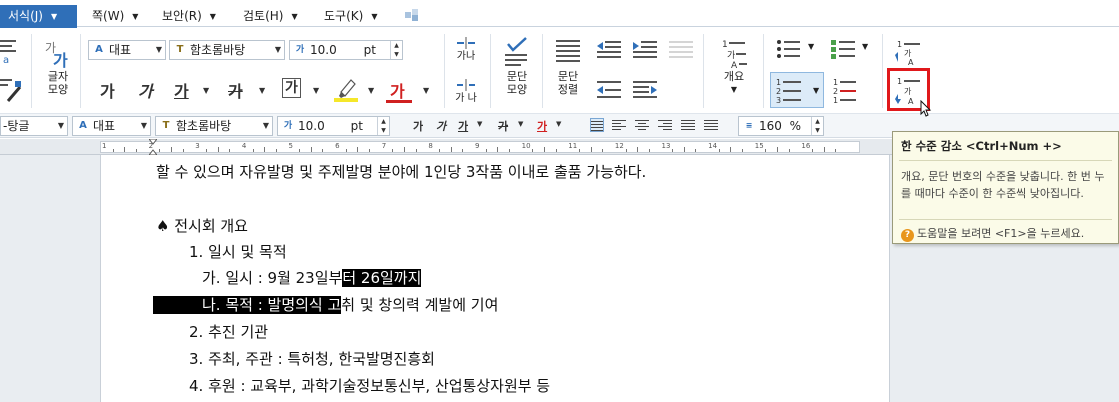 This screenshot has height=402, width=1119. I want to click on font-color-button: 가, so click(397, 90).